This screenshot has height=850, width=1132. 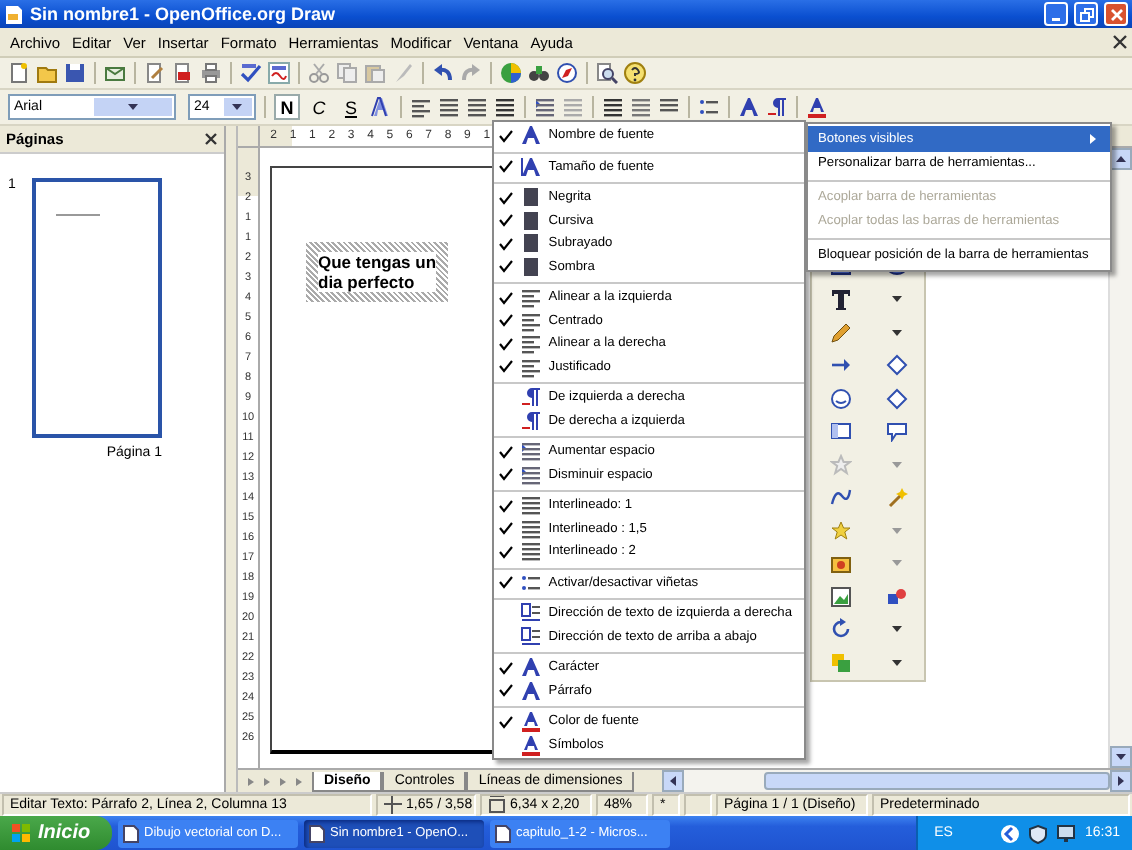 I want to click on text-box: Que tengas un dia perfecto, so click(x=377, y=272).